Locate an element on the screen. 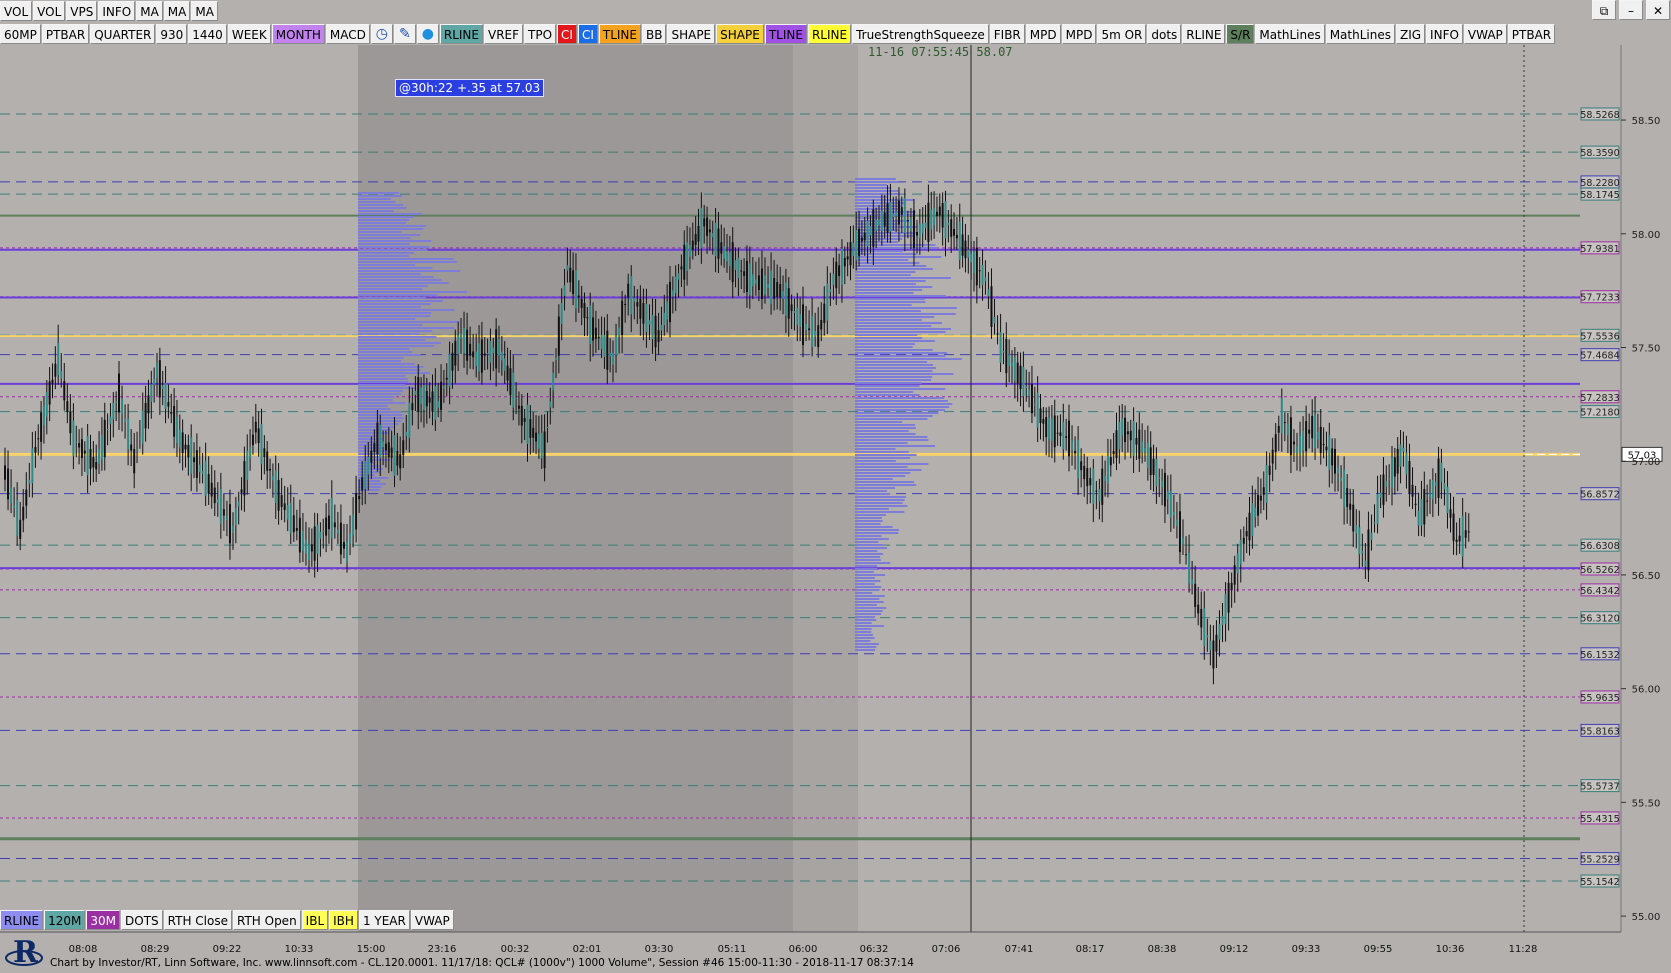 This screenshot has width=1671, height=973. x-axis-tick-label: 06:00 is located at coordinates (803, 949).